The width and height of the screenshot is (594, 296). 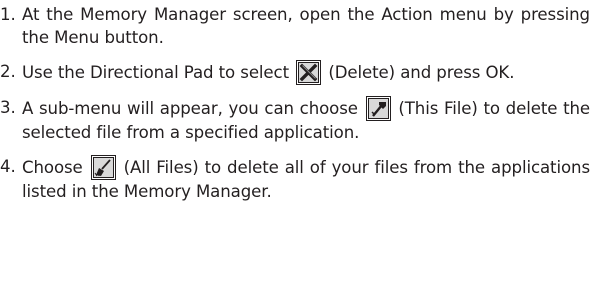 What do you see at coordinates (190, 108) in the screenshot?
I see `step-text-before: A sub-menu will appear, you can choose` at bounding box center [190, 108].